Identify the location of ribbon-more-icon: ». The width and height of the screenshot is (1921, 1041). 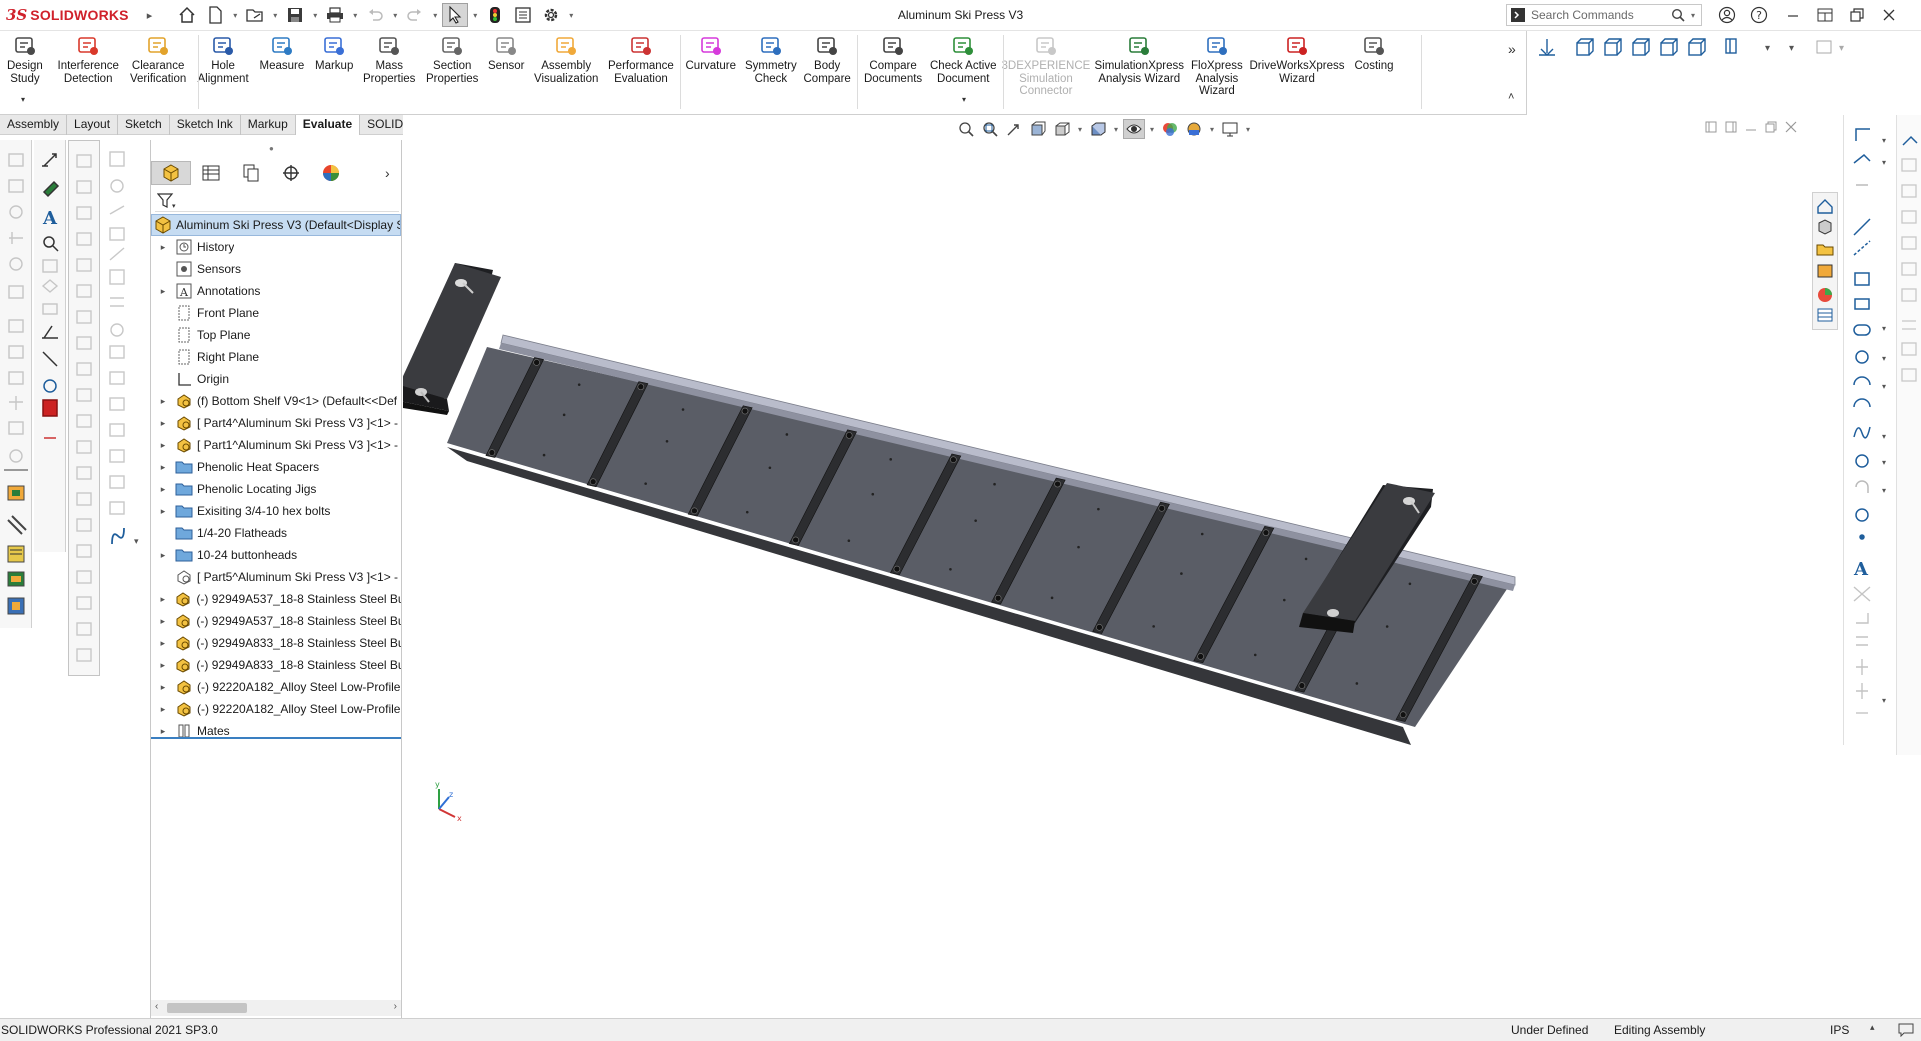
(1512, 49).